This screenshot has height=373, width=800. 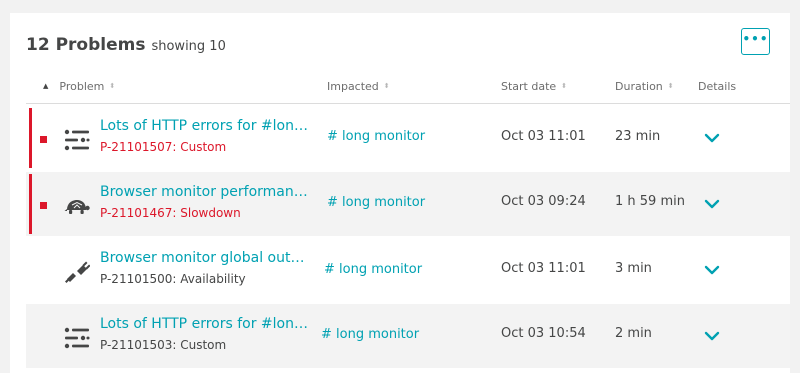 What do you see at coordinates (46, 86) in the screenshot?
I see `sort-asc-icon: ▲` at bounding box center [46, 86].